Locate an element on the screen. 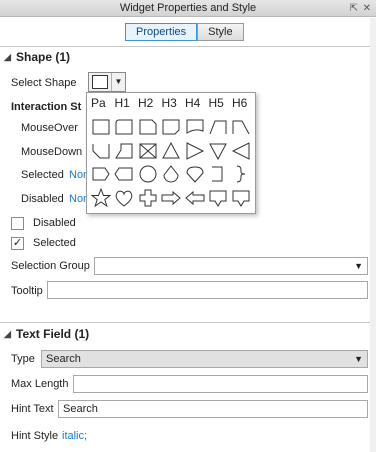 The image size is (376, 452). hint-style-label: Hint Style is located at coordinates (35, 436).